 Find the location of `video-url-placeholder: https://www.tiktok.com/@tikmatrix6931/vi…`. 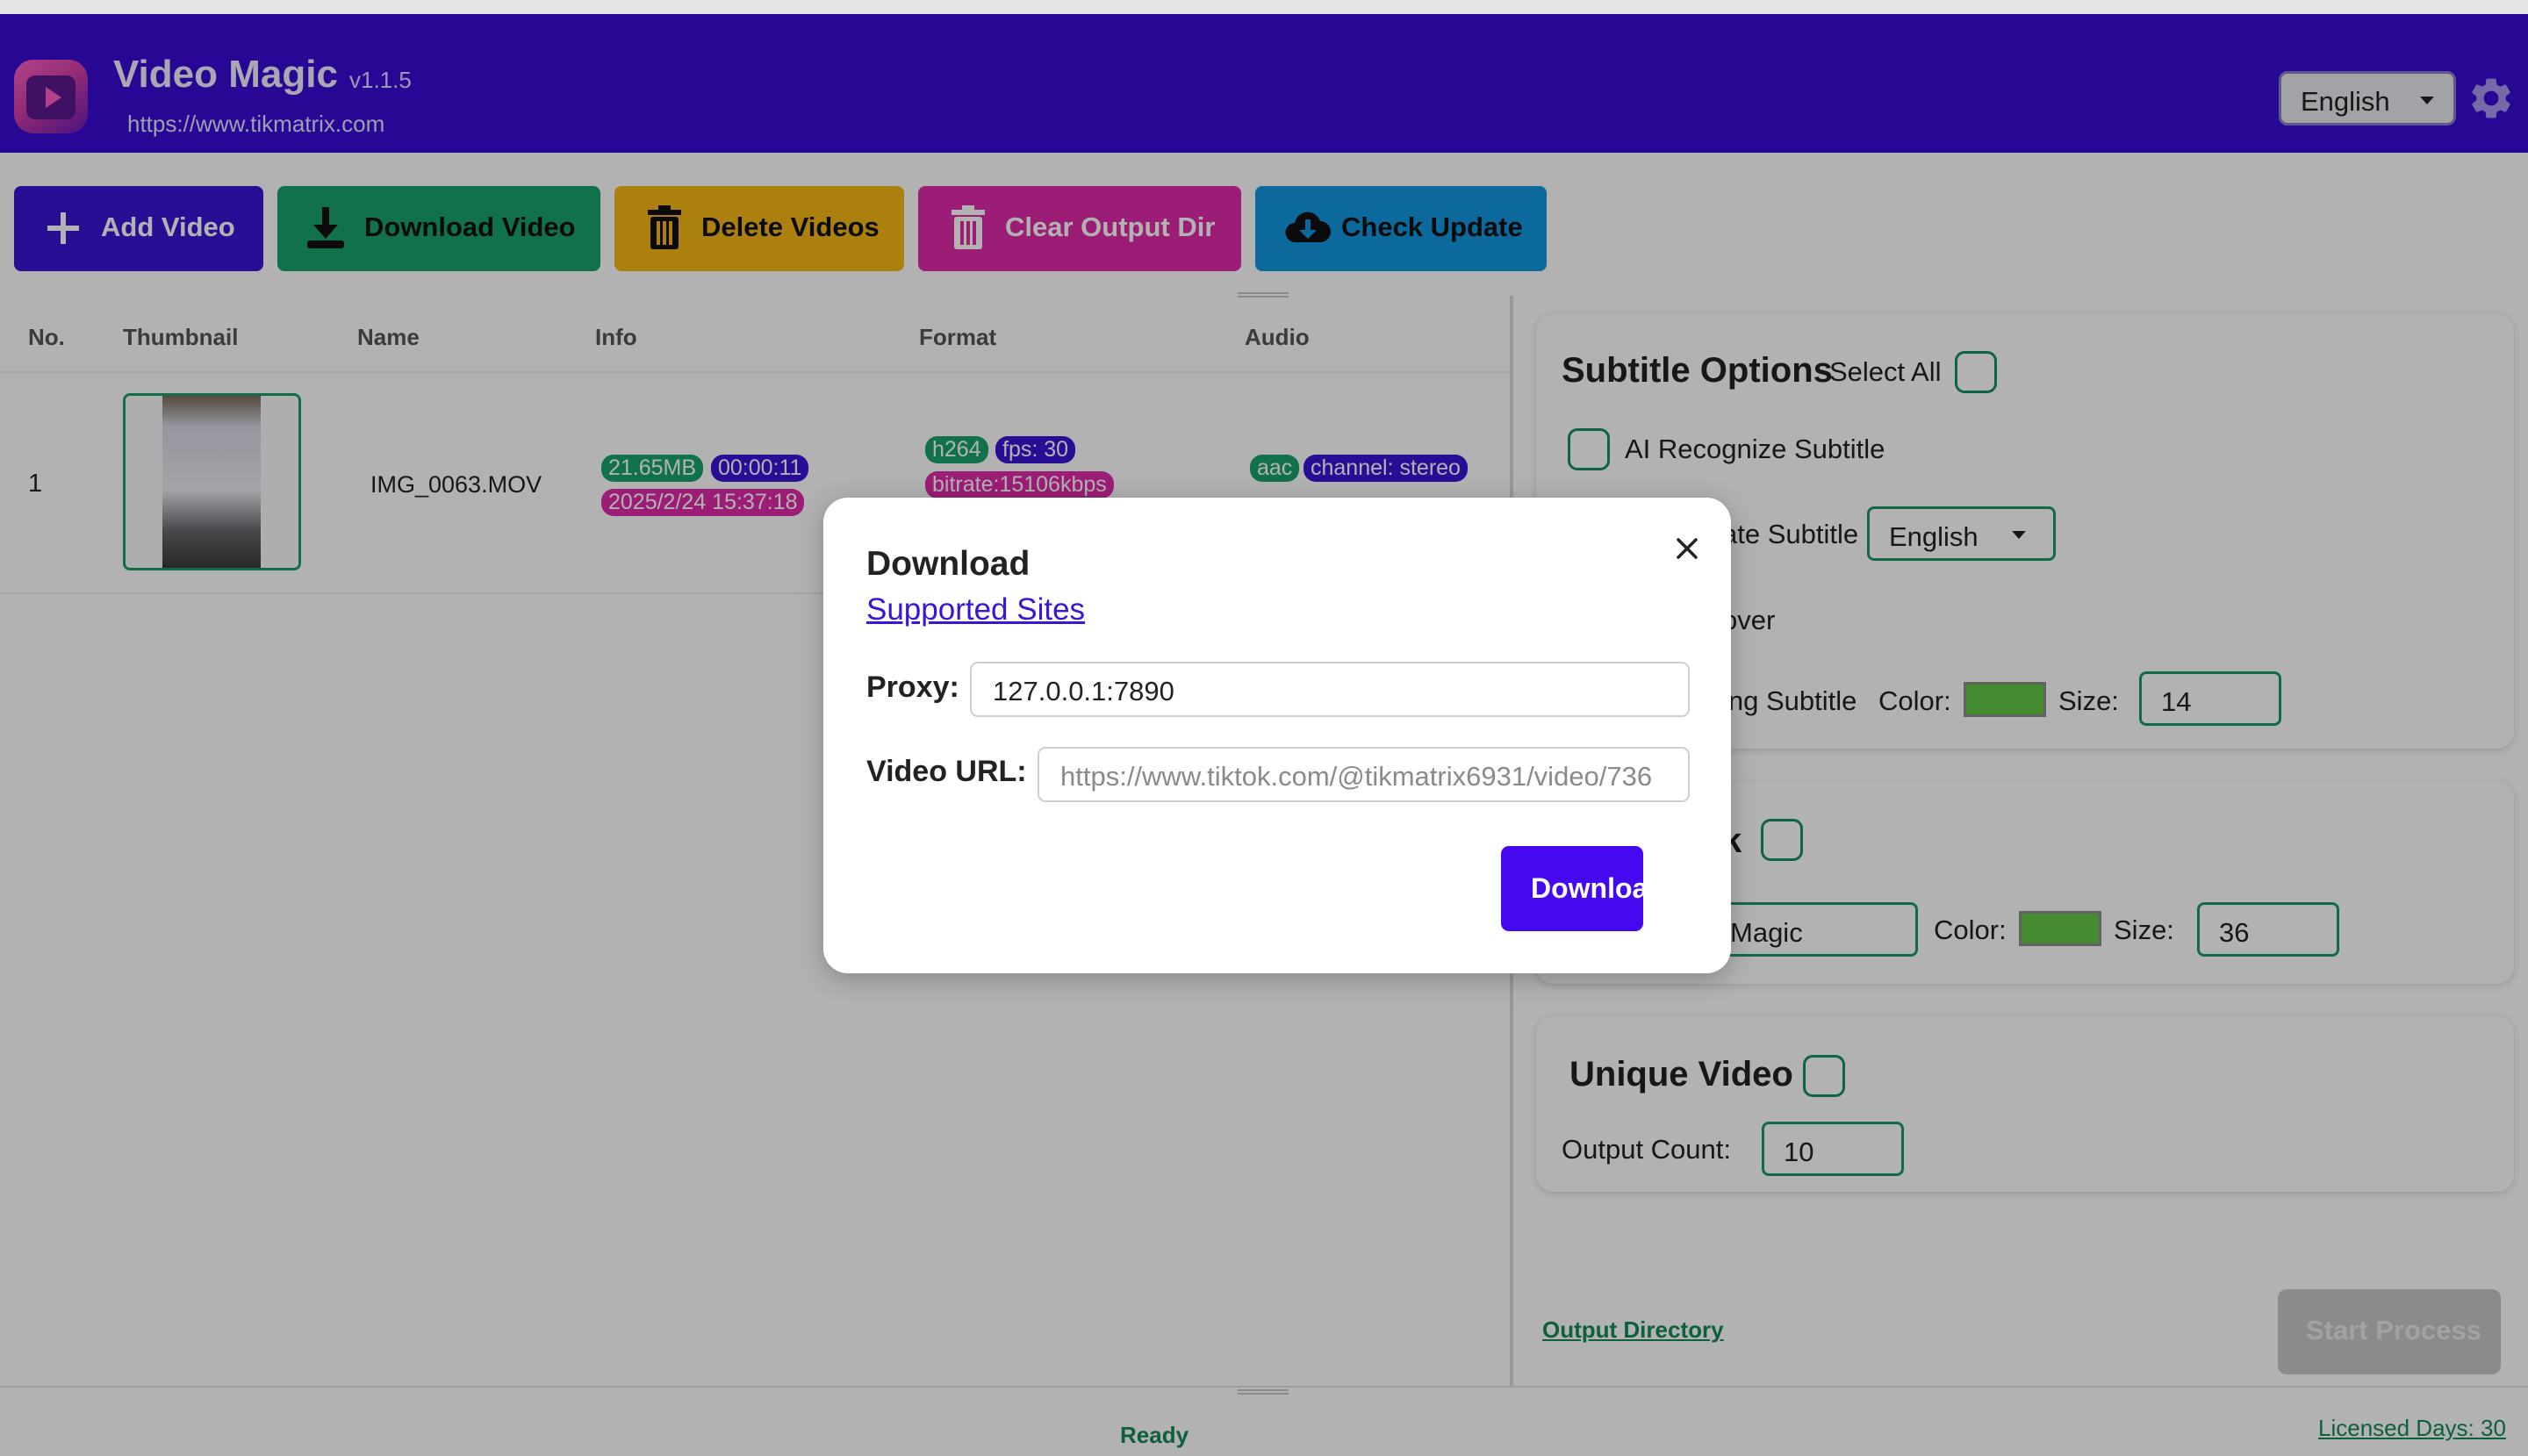

video-url-placeholder: https://www.tiktok.com/@tikmatrix6931/vi… is located at coordinates (1356, 776).